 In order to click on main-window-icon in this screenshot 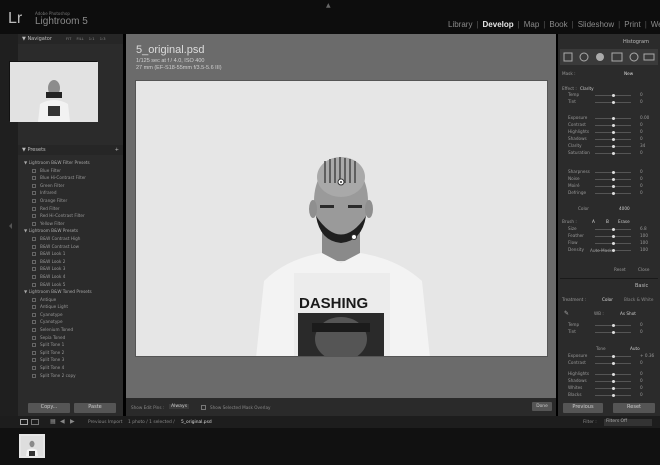, I will do `click(24, 422)`.